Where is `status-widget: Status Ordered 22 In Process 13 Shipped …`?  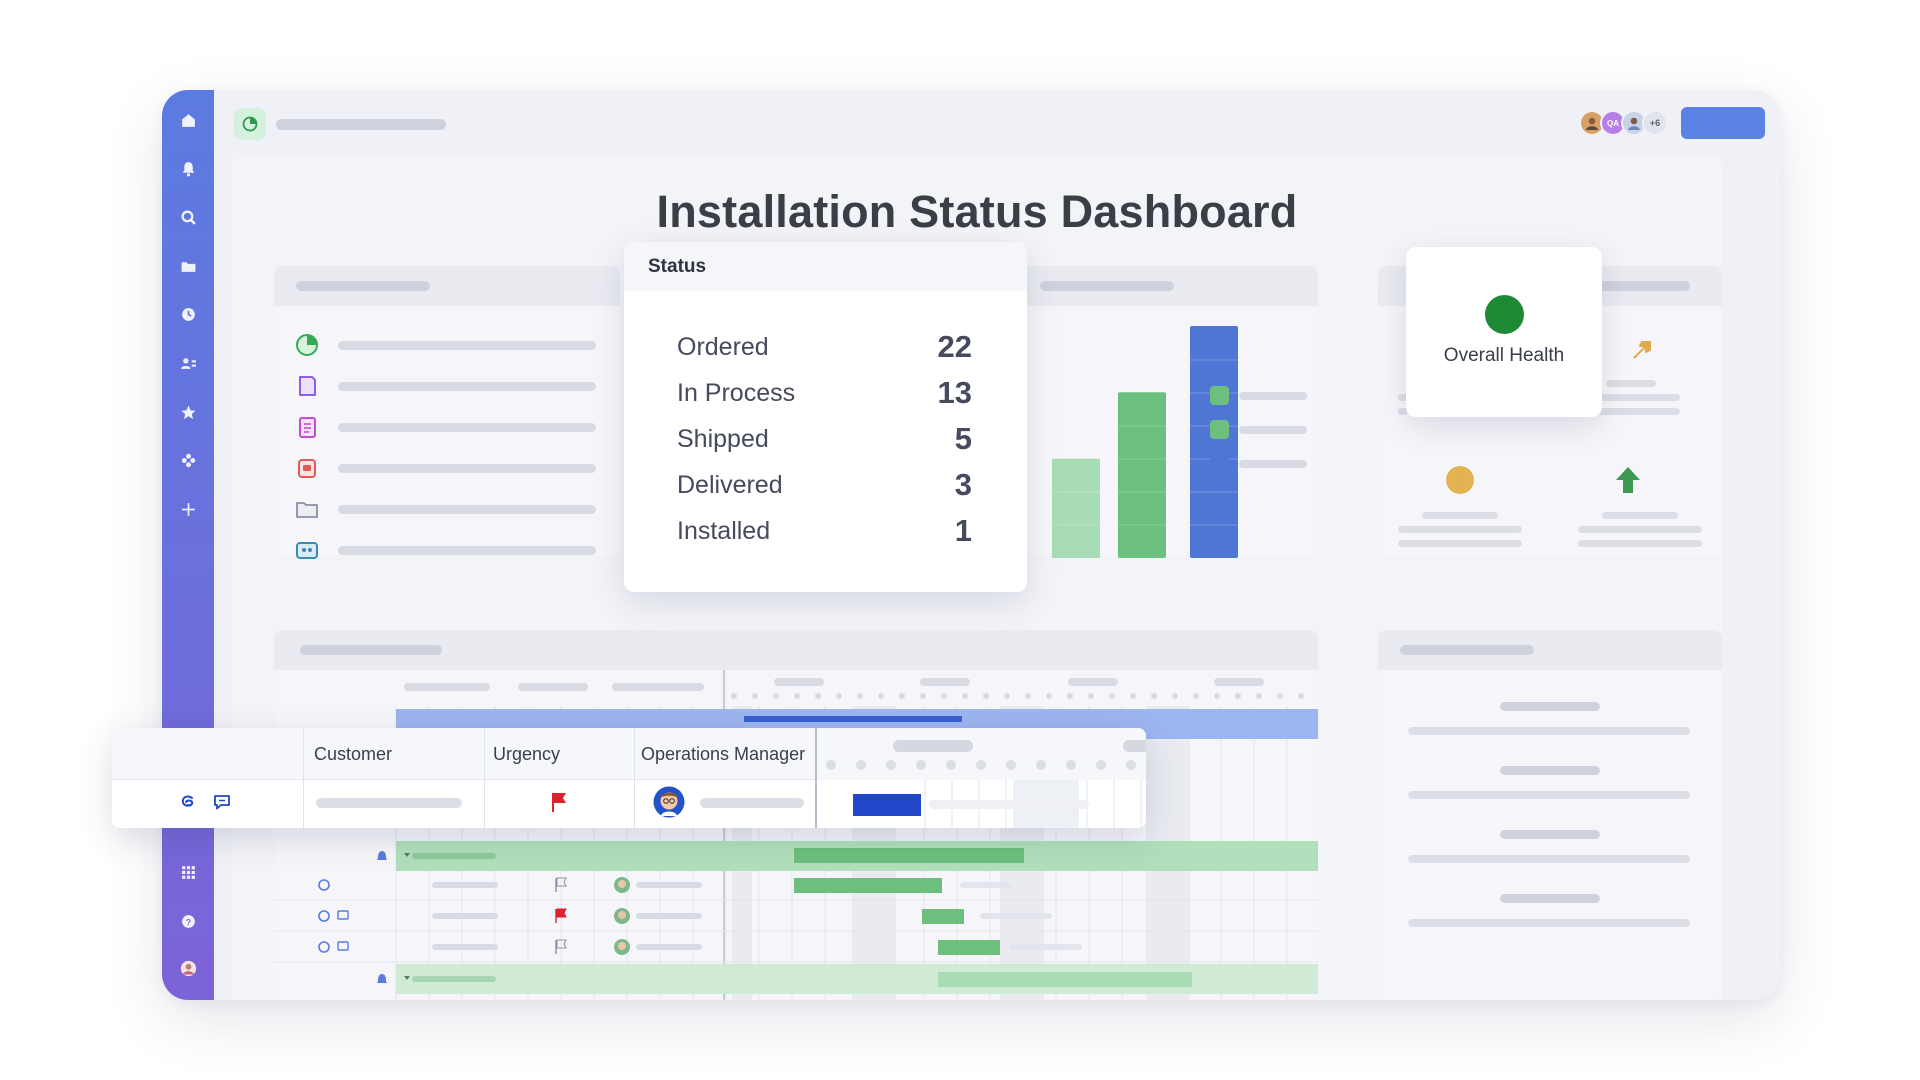 status-widget: Status Ordered 22 In Process 13 Shipped … is located at coordinates (825, 417).